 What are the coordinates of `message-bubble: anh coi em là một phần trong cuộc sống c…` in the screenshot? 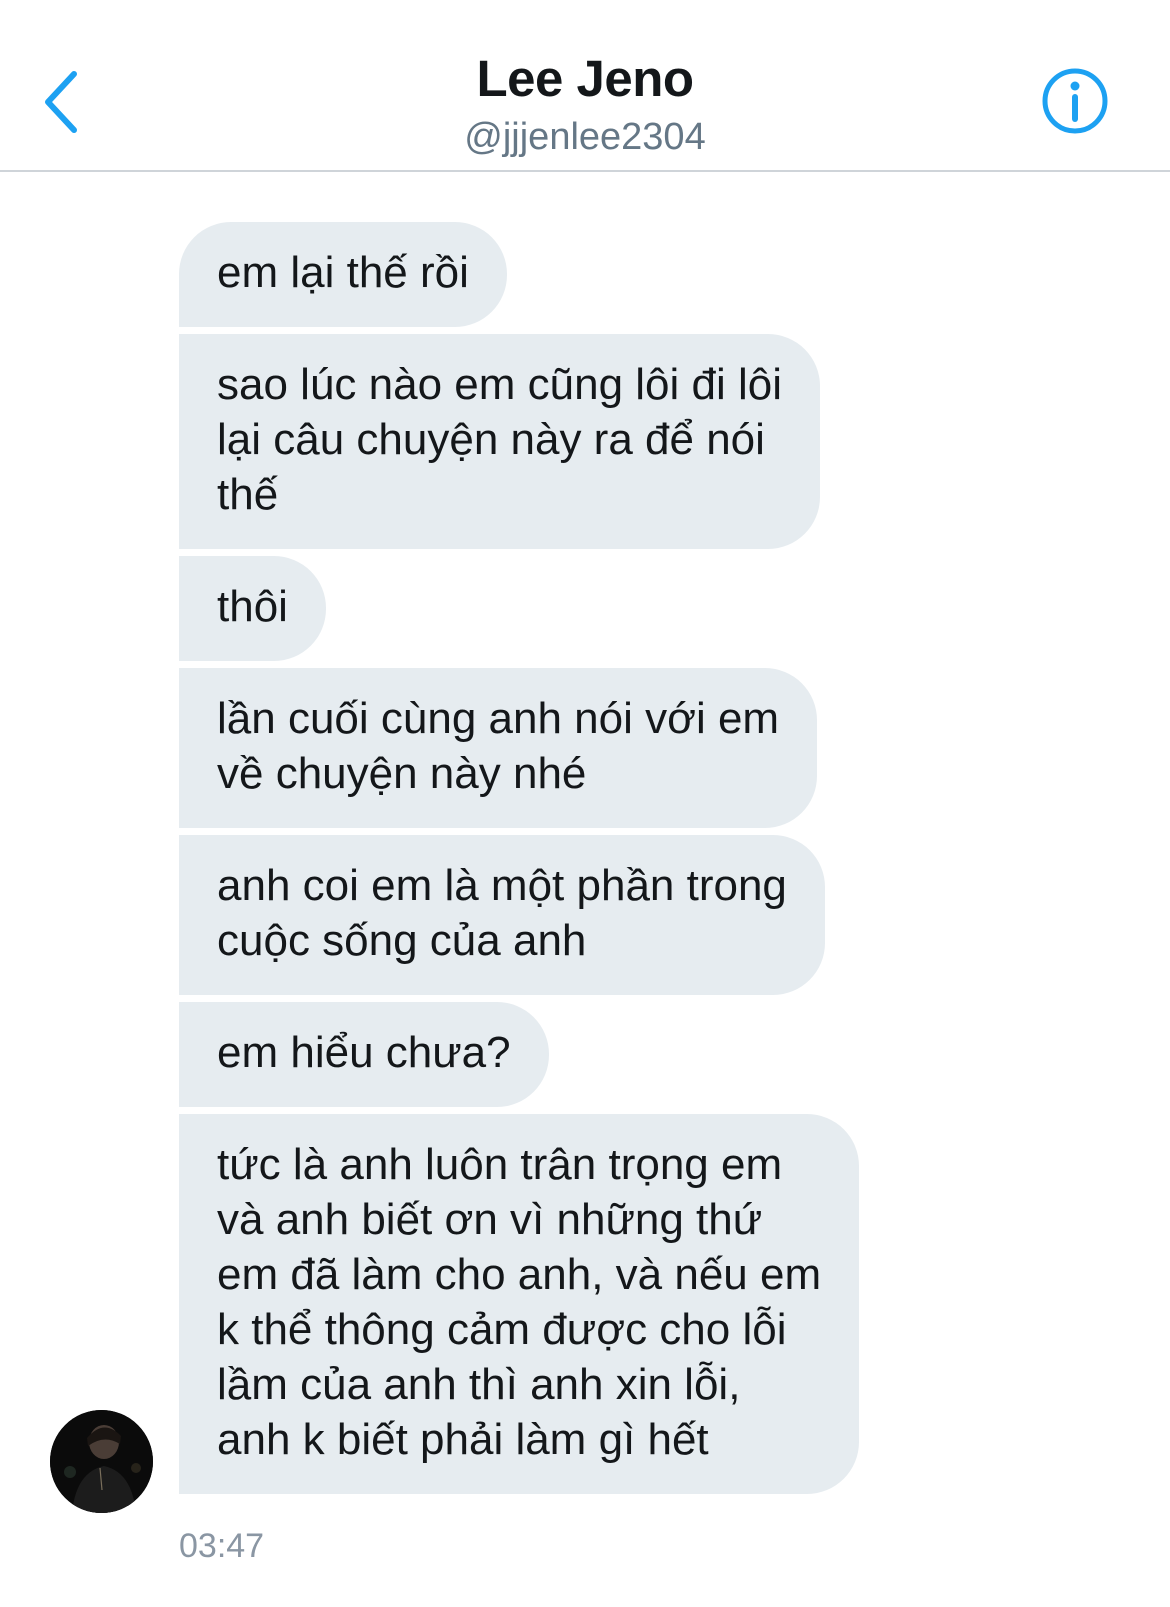 It's located at (502, 915).